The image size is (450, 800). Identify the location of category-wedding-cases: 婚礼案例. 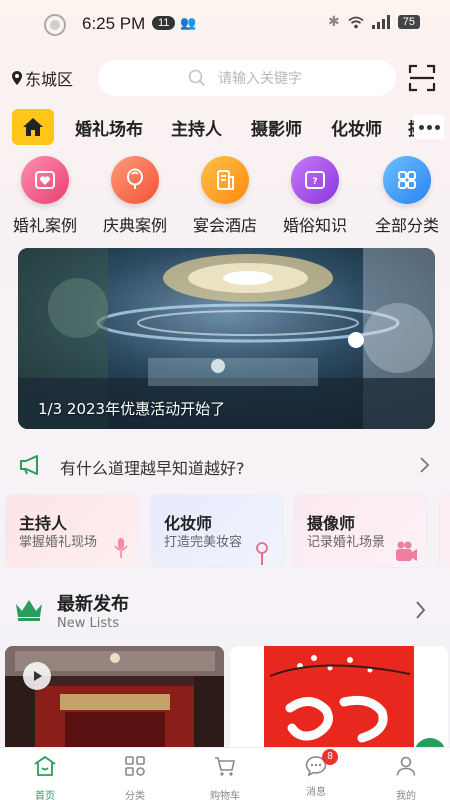
(45, 196).